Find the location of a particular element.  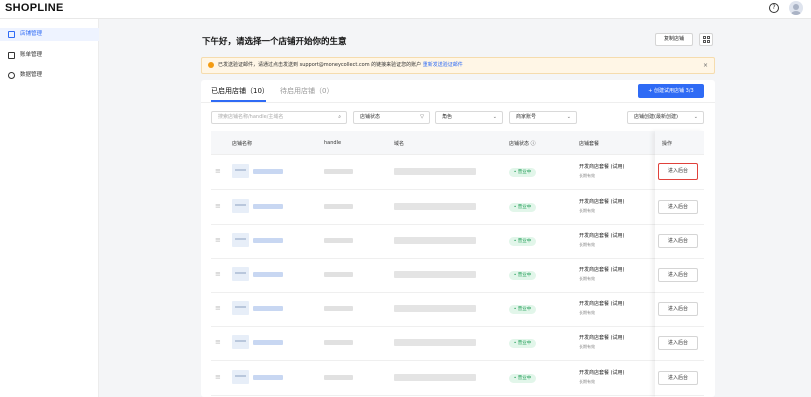

sidebar: 店铺管理 账单管理 数据管理 is located at coordinates (49, 208).